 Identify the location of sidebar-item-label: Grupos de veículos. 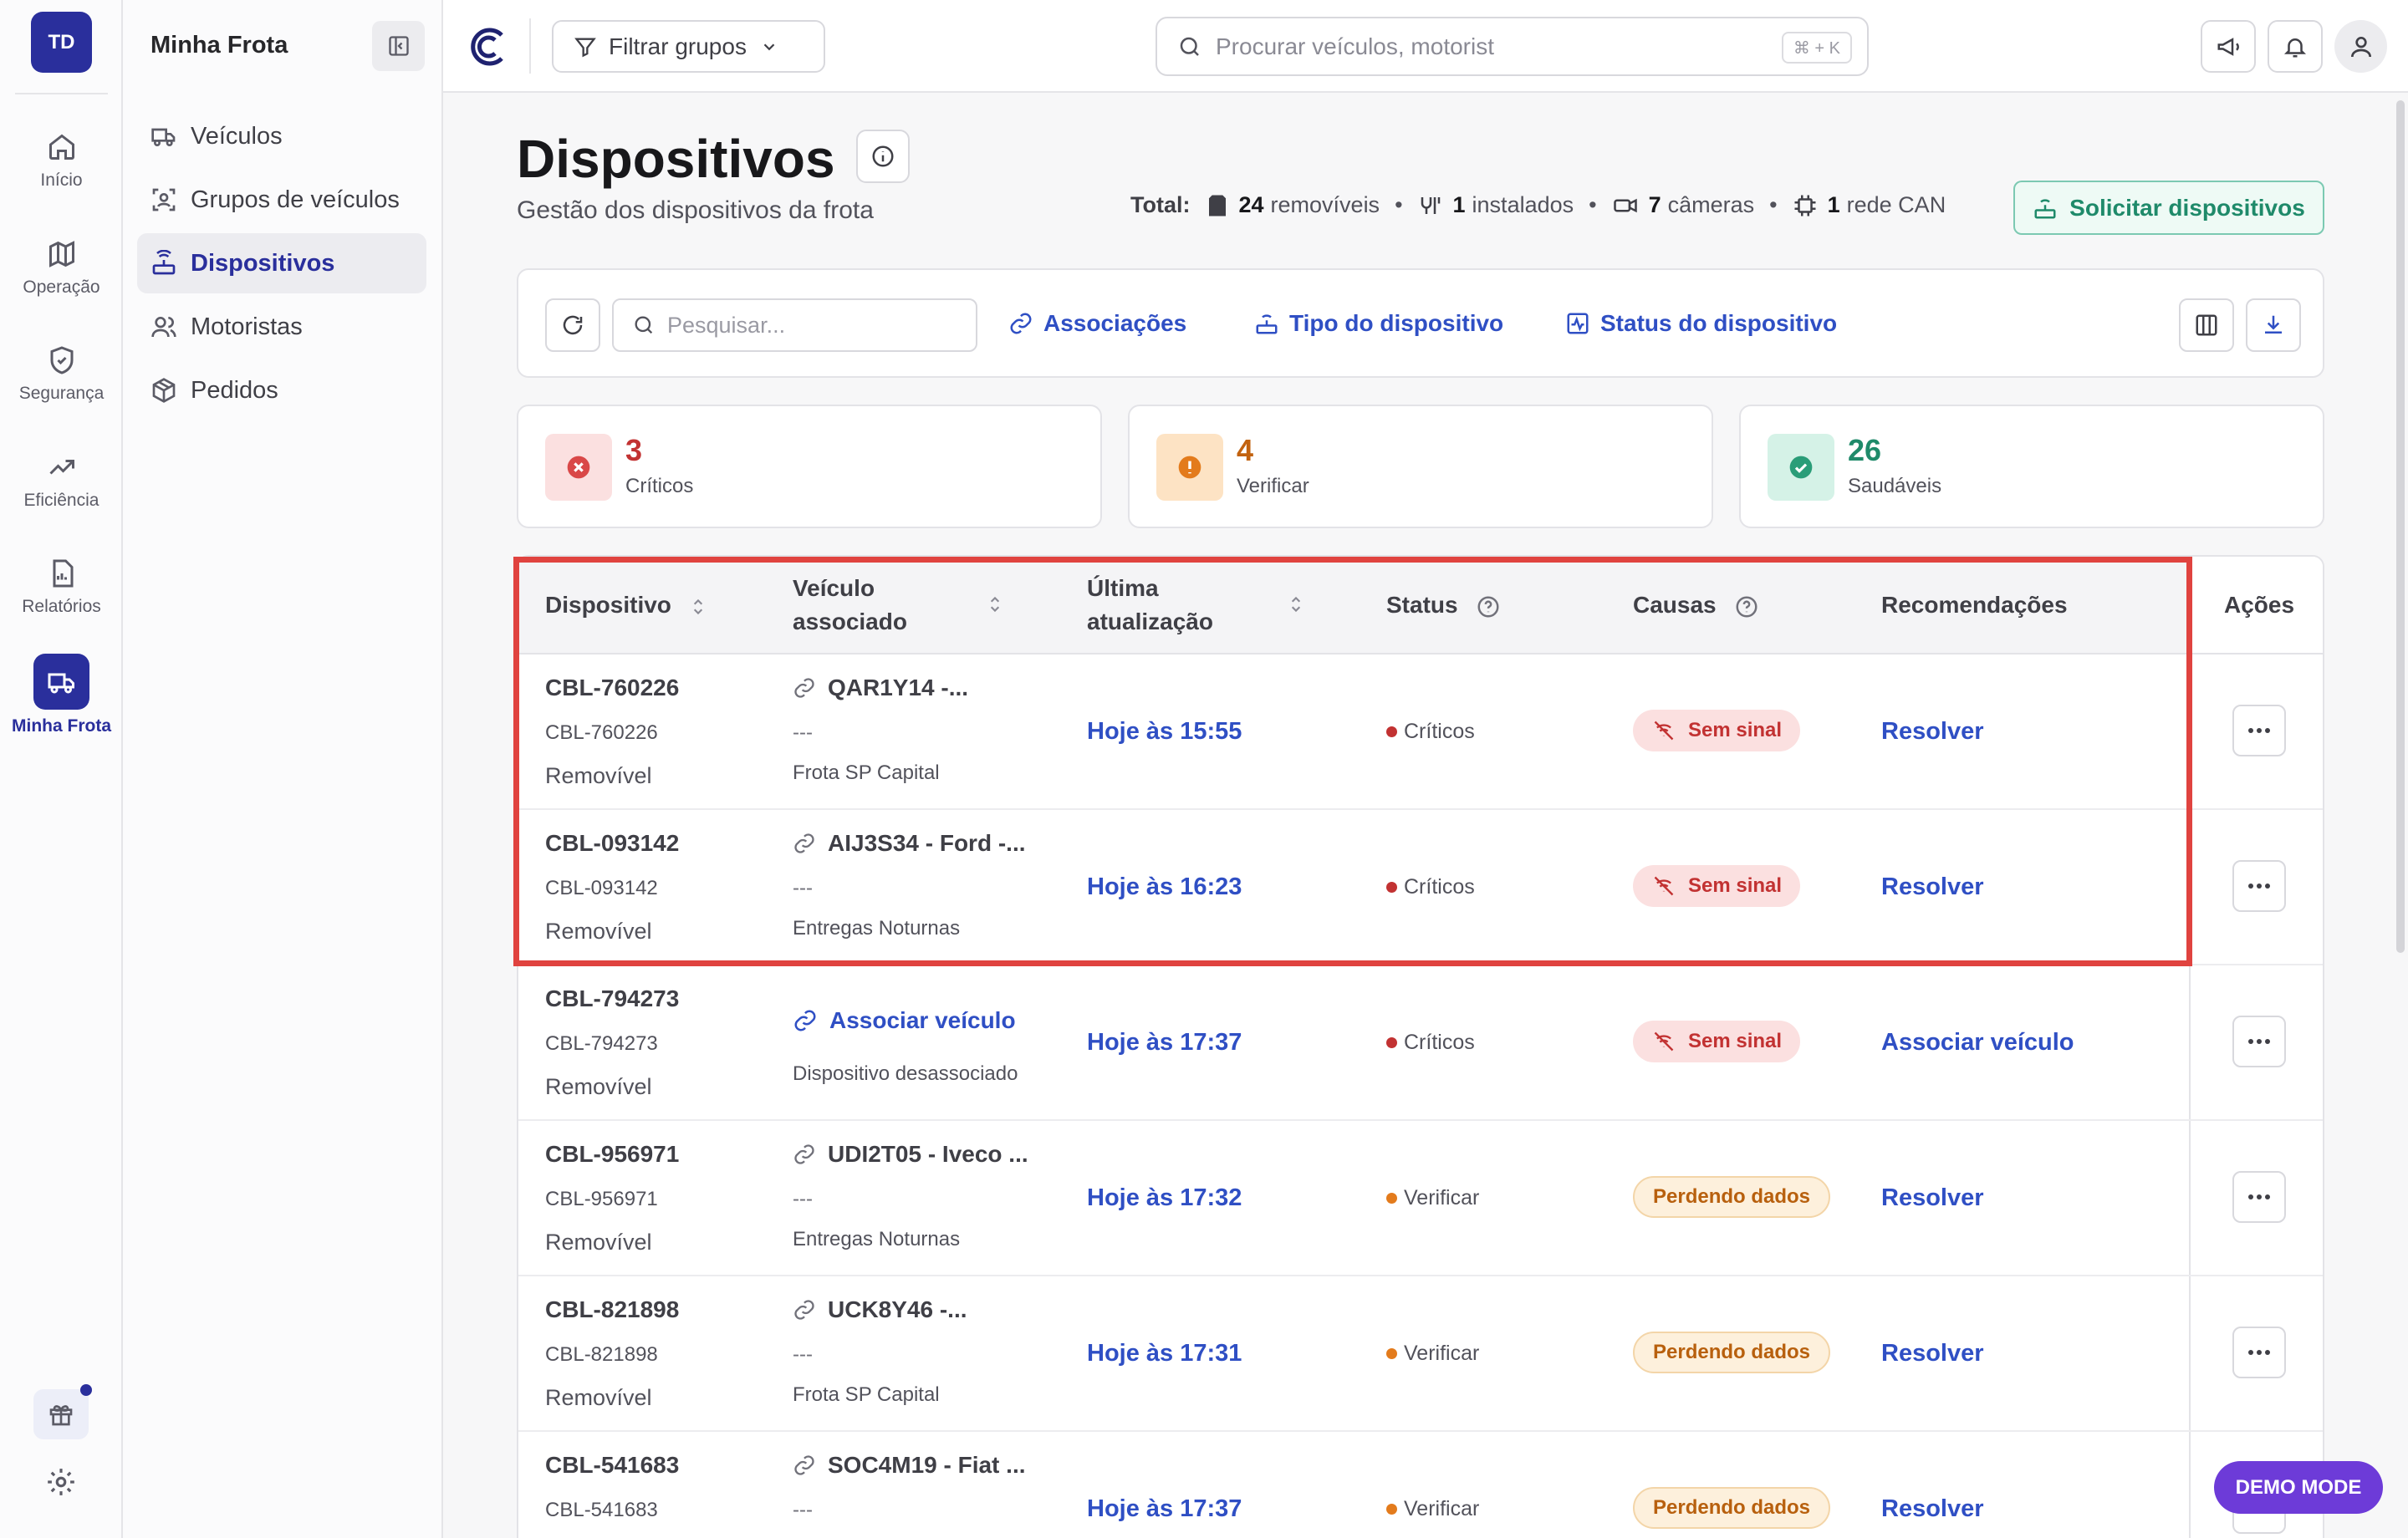
(295, 200).